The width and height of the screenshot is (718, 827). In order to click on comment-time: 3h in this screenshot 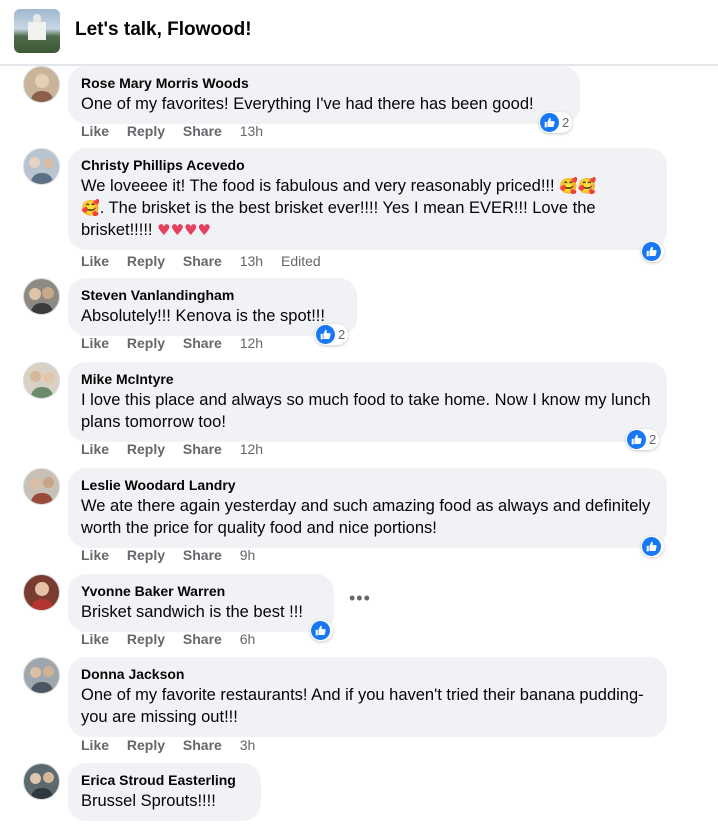, I will do `click(248, 745)`.